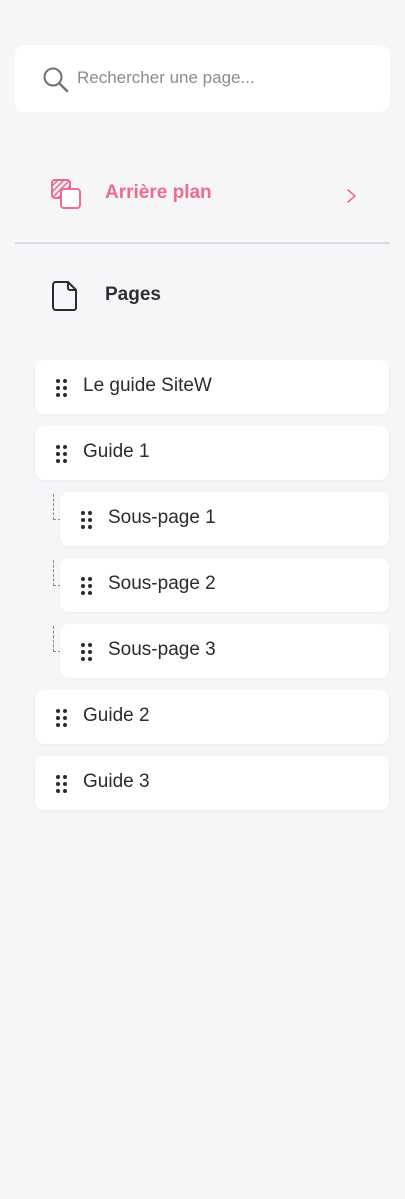 Image resolution: width=405 pixels, height=1199 pixels. I want to click on background-settings-row: Arrière plan, so click(202, 195).